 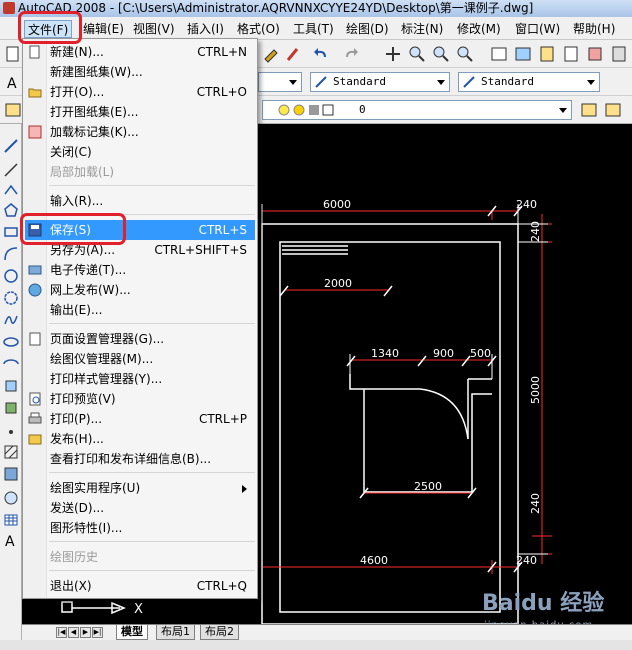 What do you see at coordinates (48, 29) in the screenshot?
I see `menu-file: 文件(F)` at bounding box center [48, 29].